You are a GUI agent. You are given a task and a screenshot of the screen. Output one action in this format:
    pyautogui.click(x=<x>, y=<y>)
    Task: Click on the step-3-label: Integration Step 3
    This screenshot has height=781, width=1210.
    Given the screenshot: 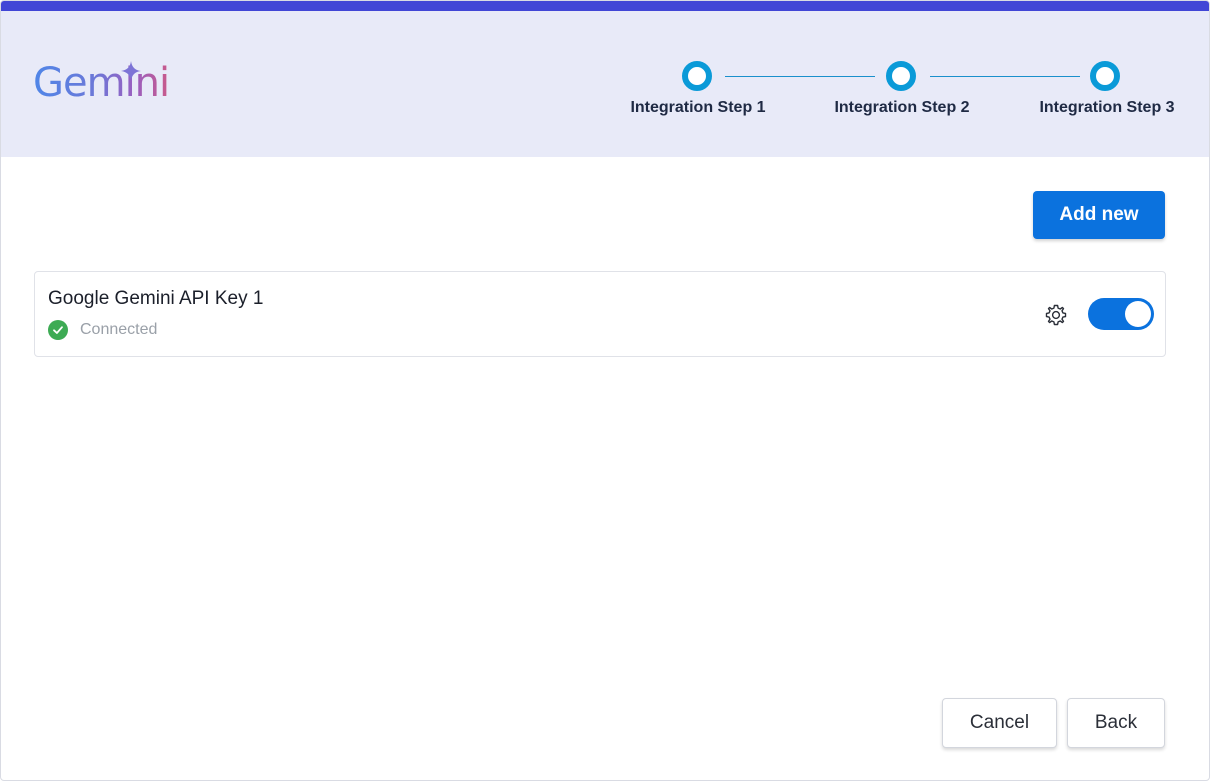 What is the action you would take?
    pyautogui.click(x=1107, y=107)
    